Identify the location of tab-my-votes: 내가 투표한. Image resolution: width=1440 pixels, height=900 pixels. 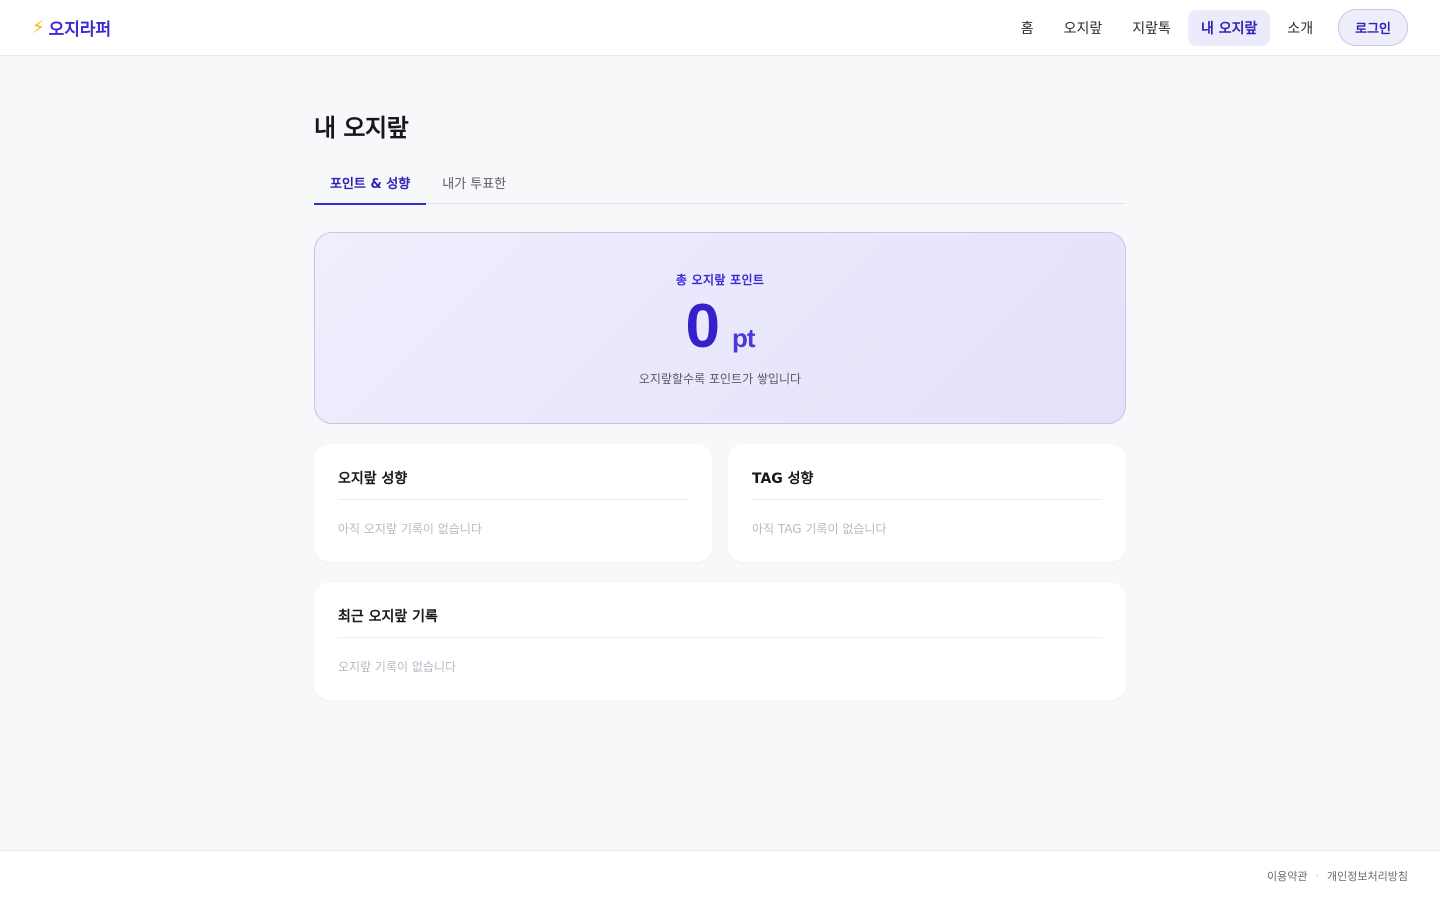
(474, 186).